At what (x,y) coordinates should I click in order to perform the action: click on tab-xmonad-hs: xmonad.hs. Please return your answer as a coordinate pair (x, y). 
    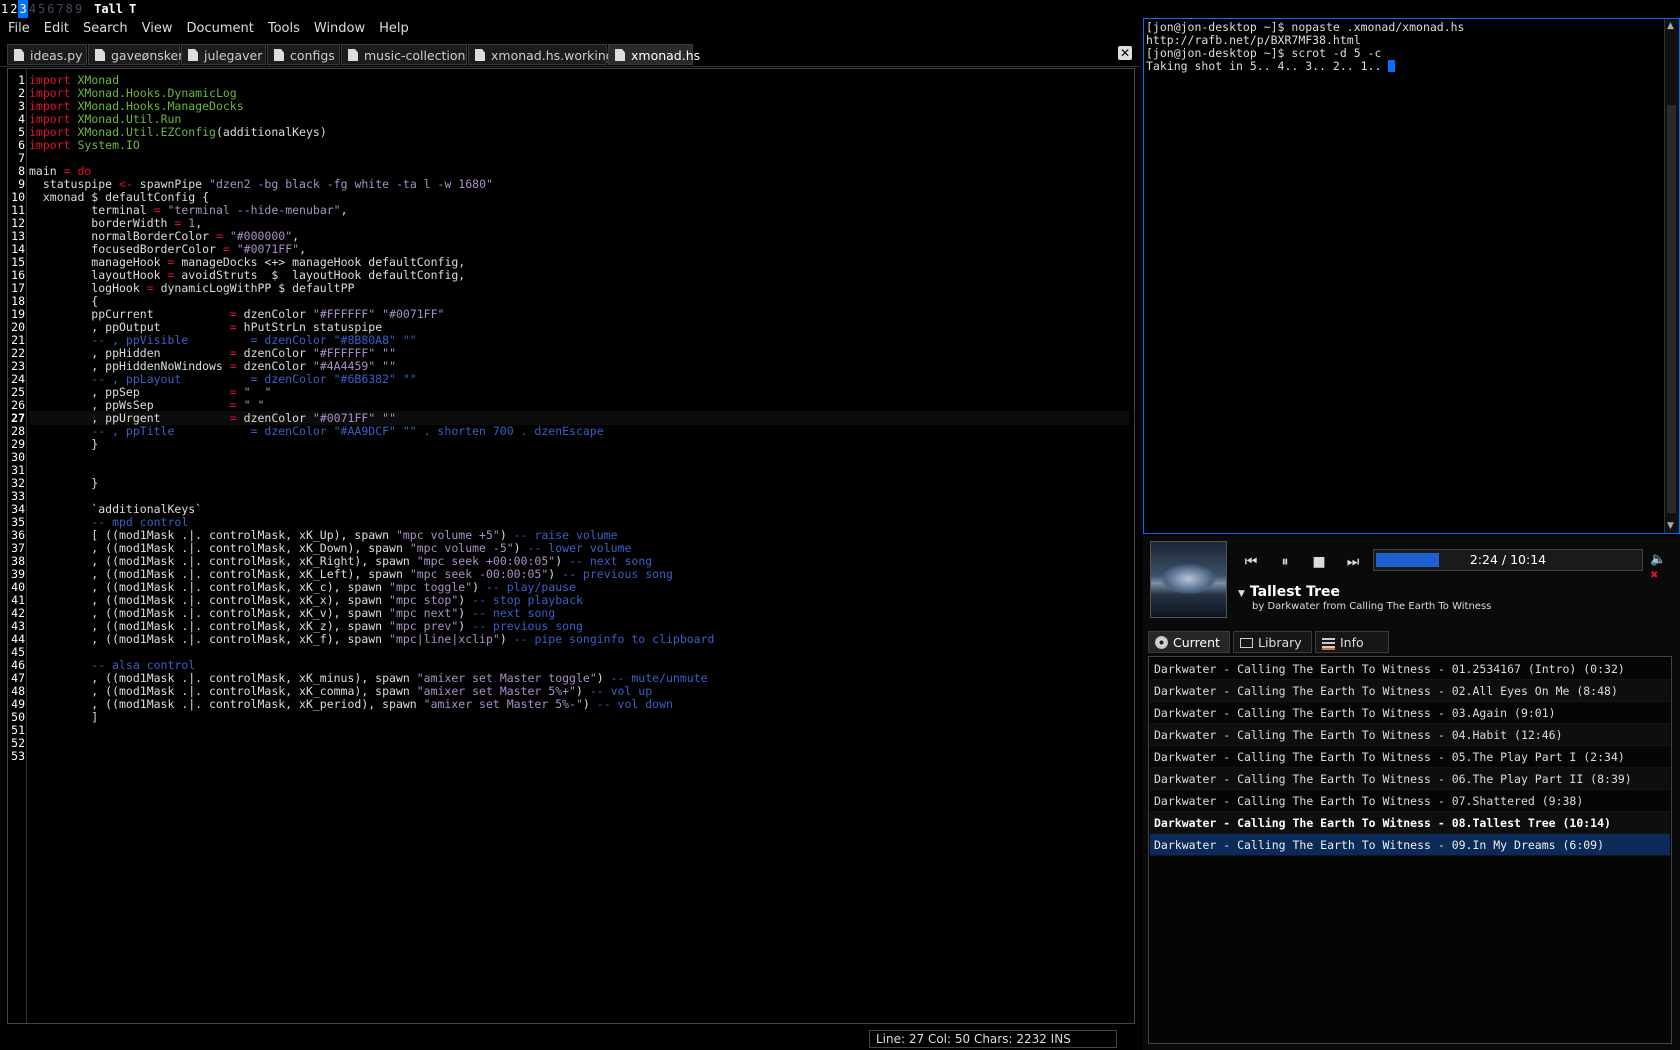
    Looking at the image, I should click on (654, 54).